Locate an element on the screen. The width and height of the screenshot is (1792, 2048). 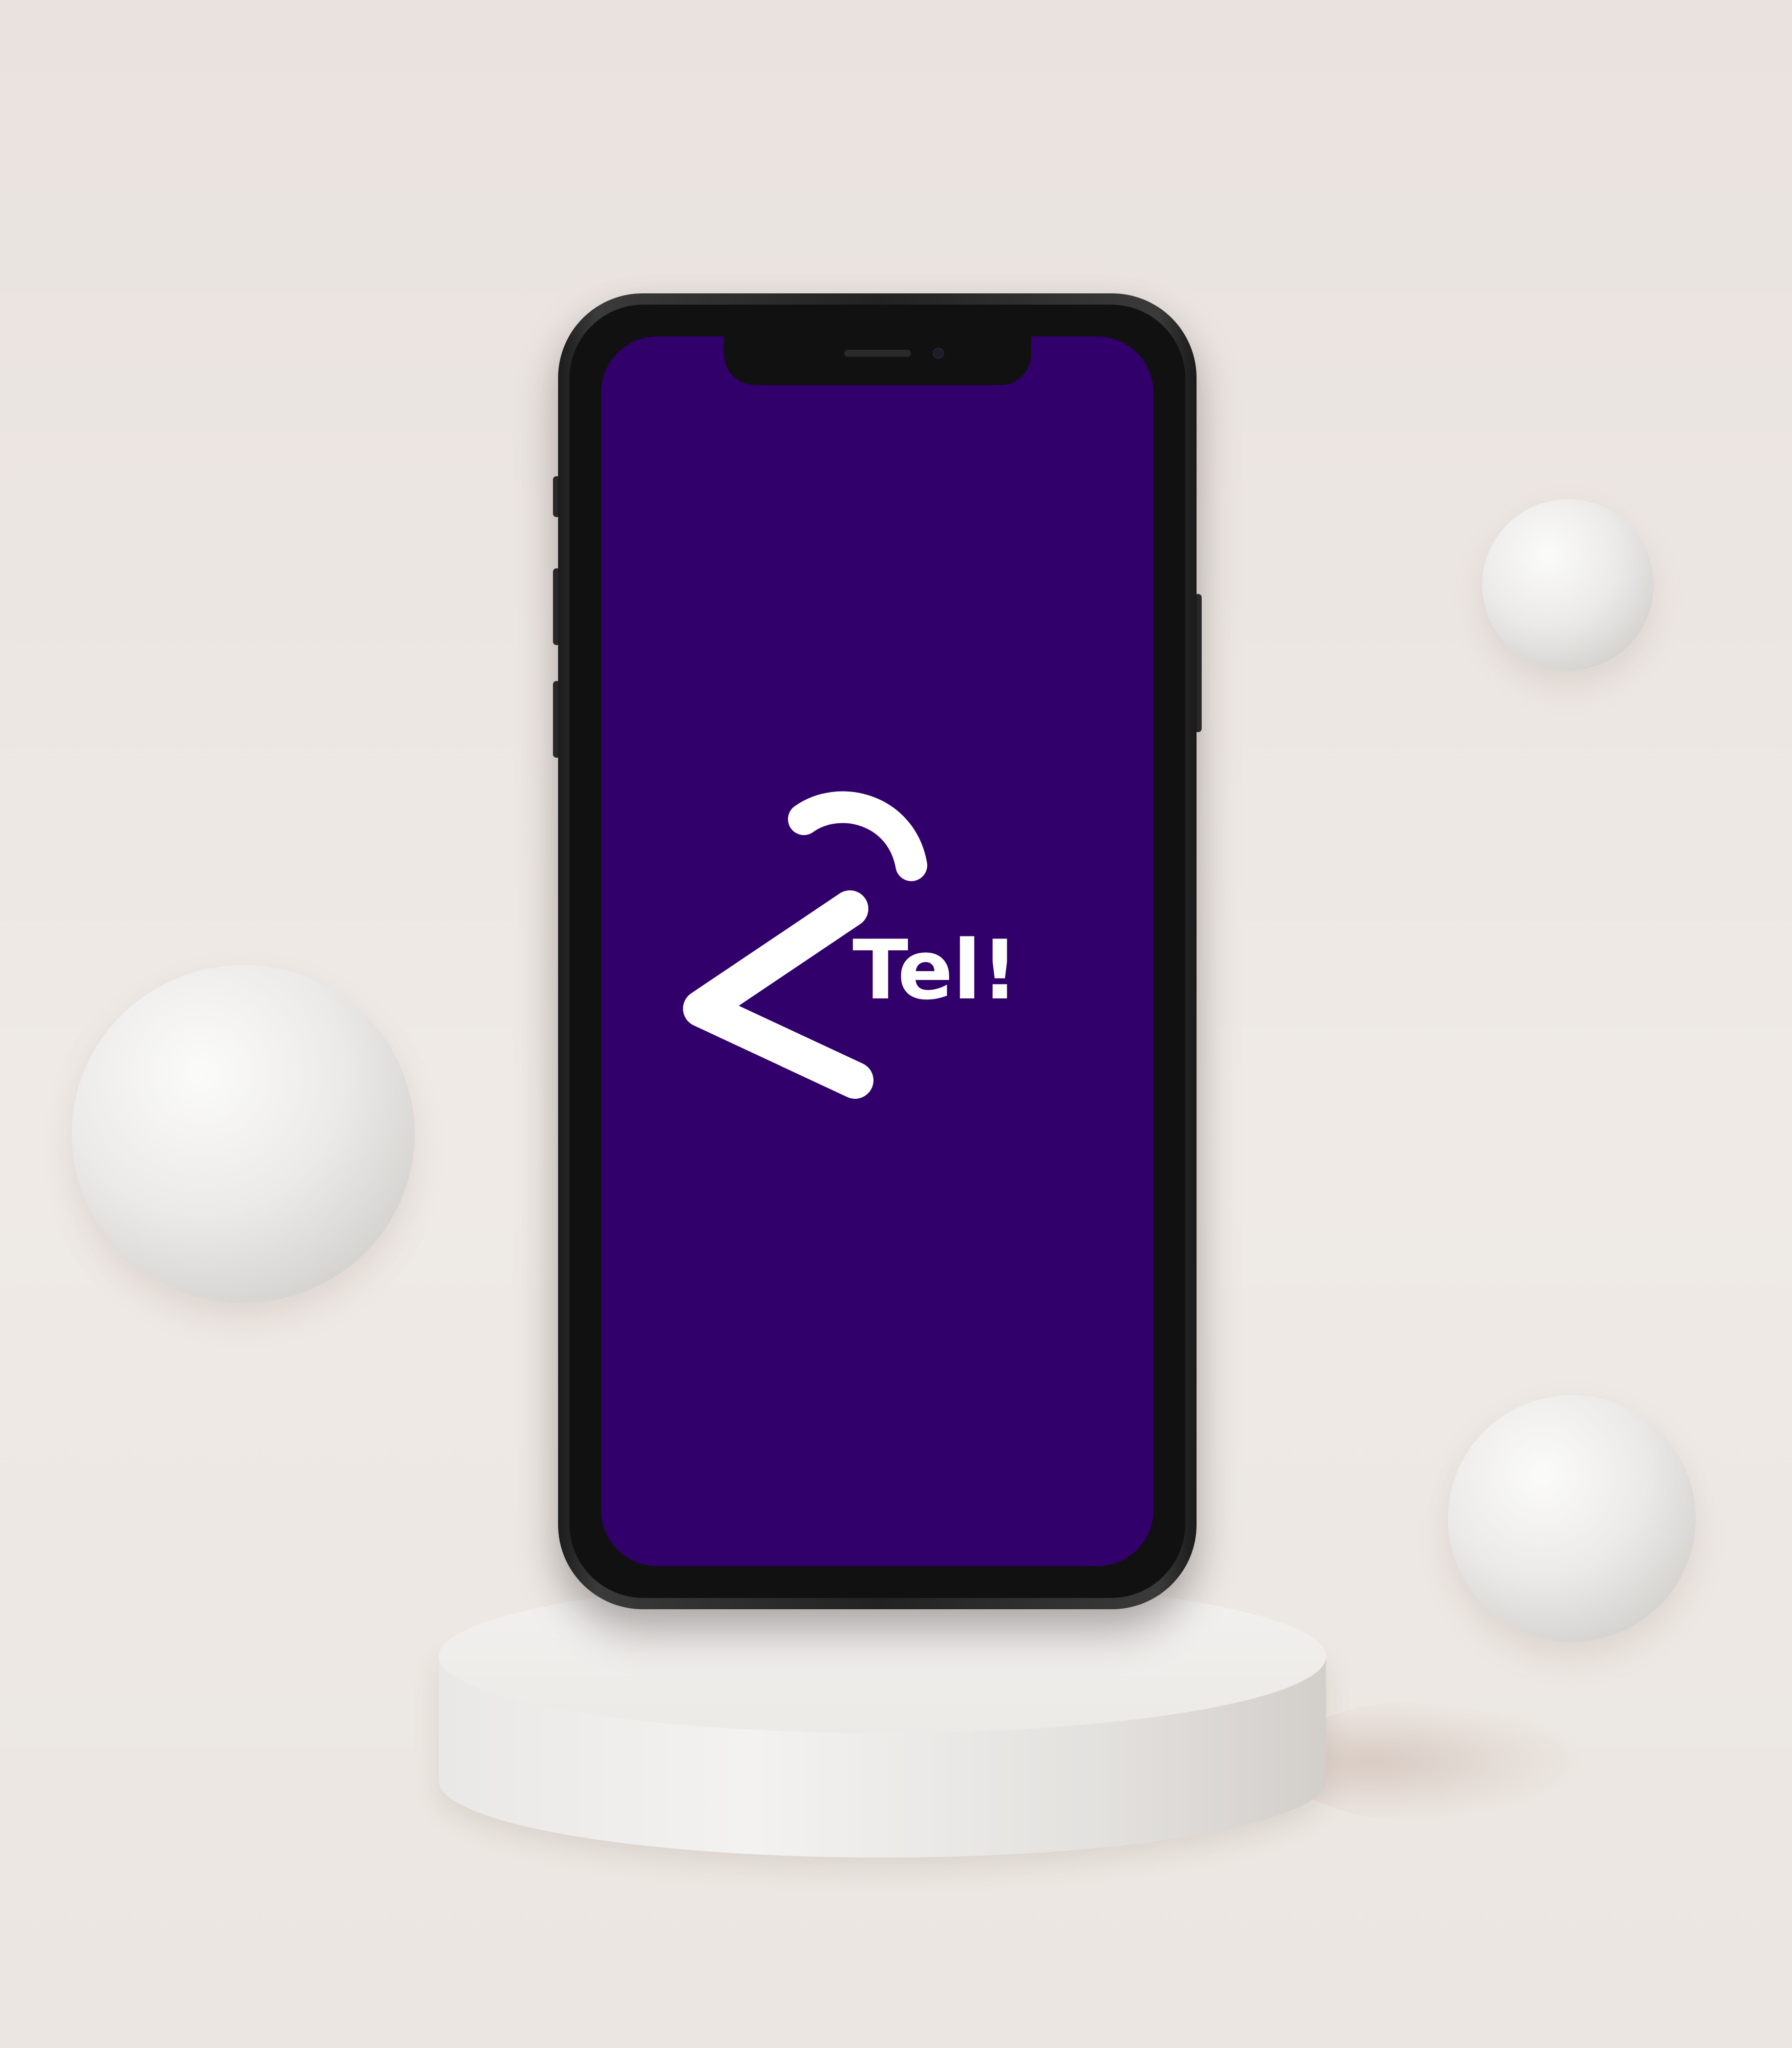
phone-notch is located at coordinates (877, 360).